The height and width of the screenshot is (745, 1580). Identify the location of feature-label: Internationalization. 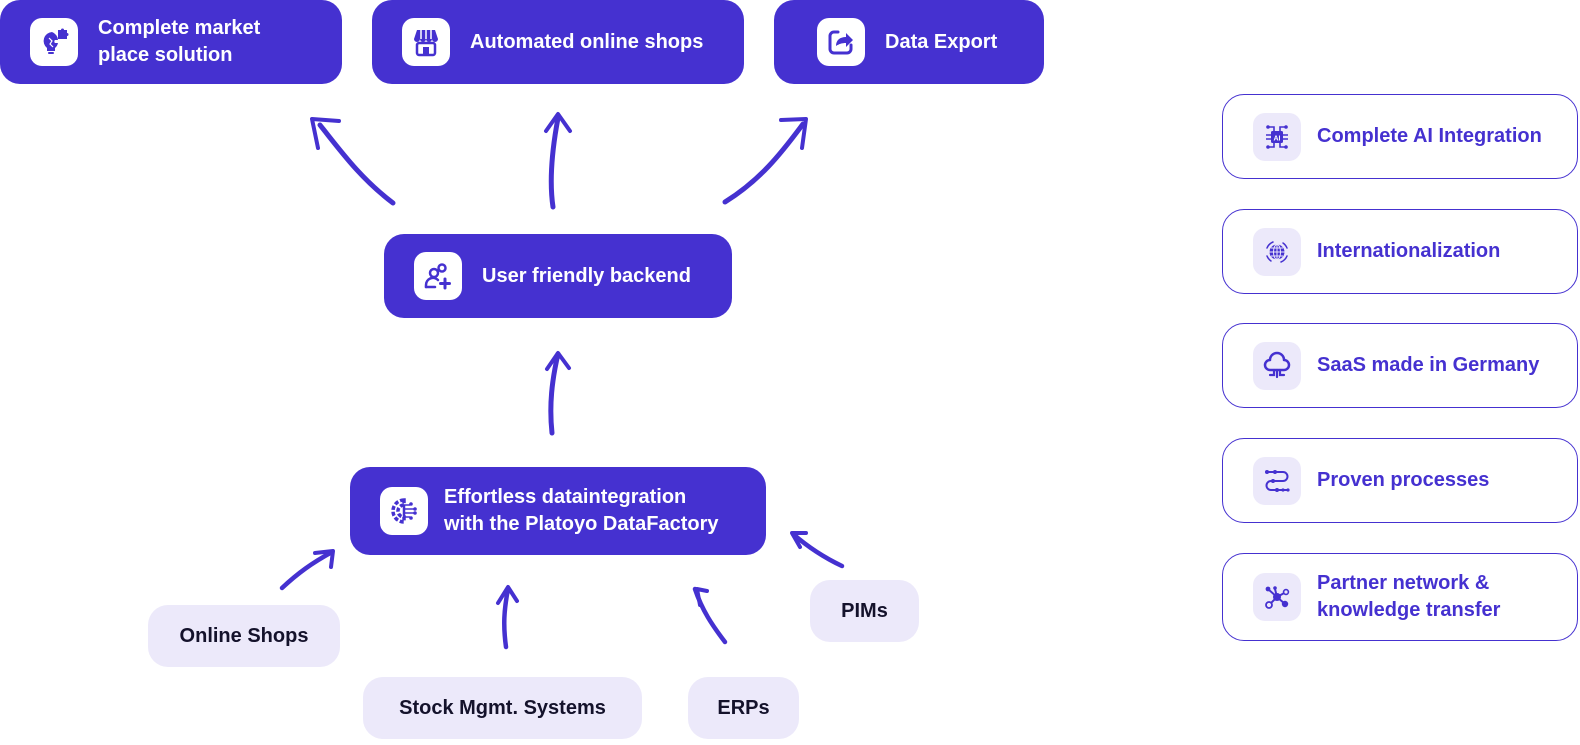
(1409, 251).